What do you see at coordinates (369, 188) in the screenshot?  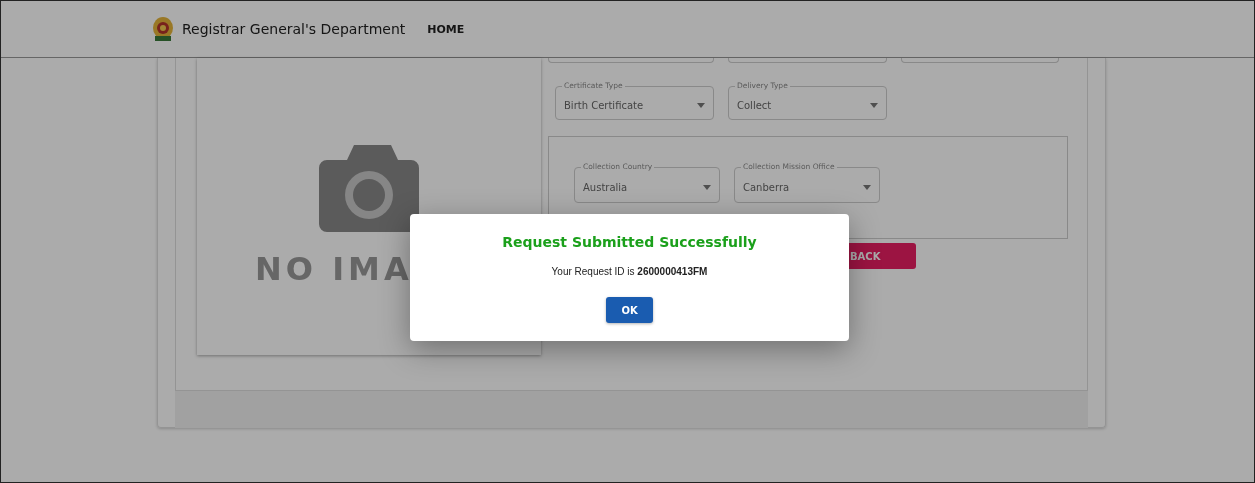 I see `camera-icon` at bounding box center [369, 188].